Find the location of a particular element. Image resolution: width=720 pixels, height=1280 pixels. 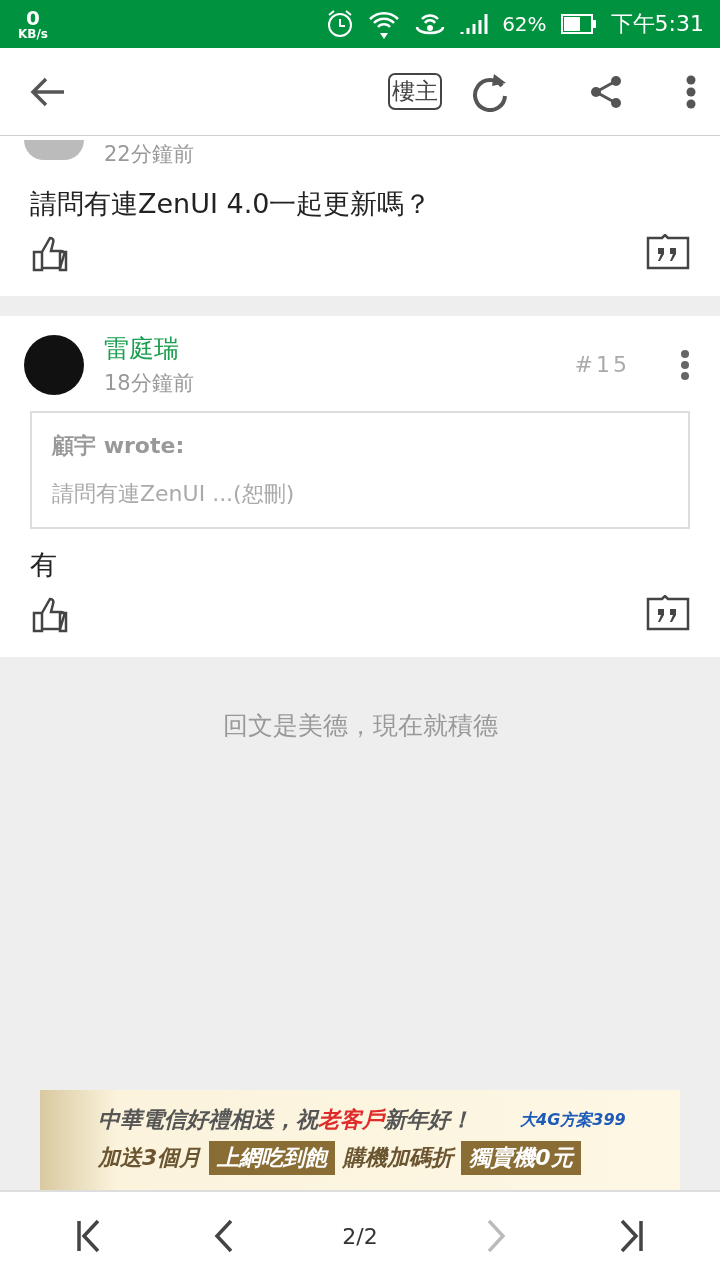

floor-number: #15 is located at coordinates (602, 364).